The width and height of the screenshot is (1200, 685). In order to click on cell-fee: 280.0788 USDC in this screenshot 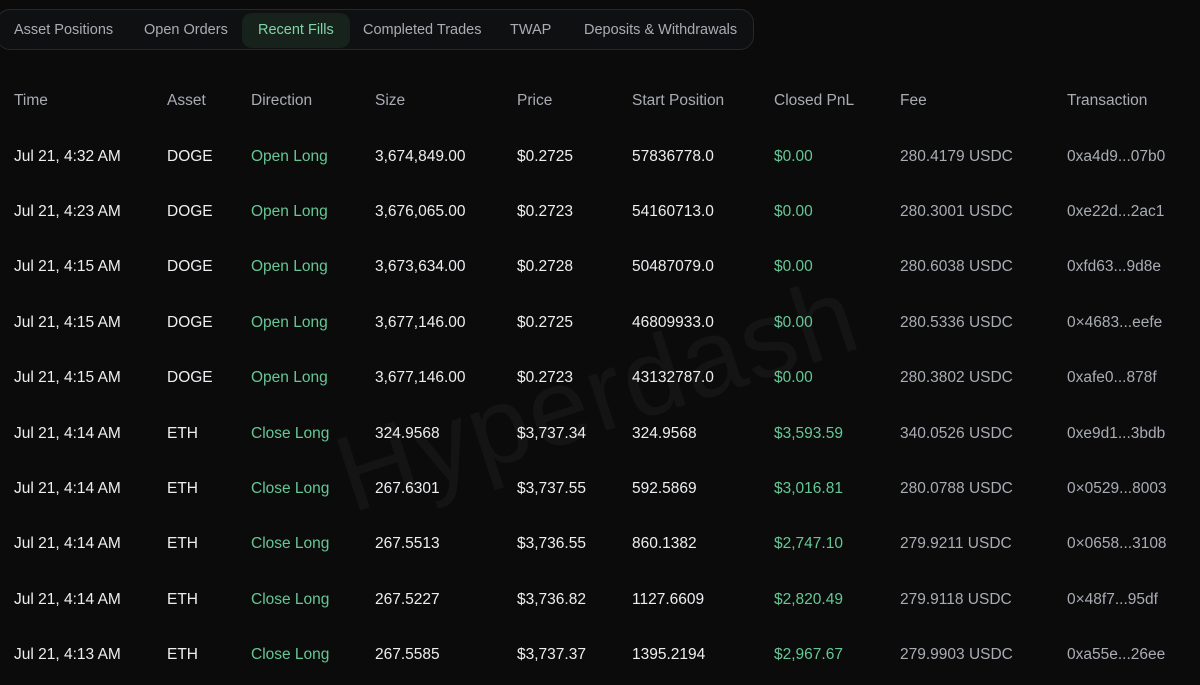, I will do `click(956, 489)`.